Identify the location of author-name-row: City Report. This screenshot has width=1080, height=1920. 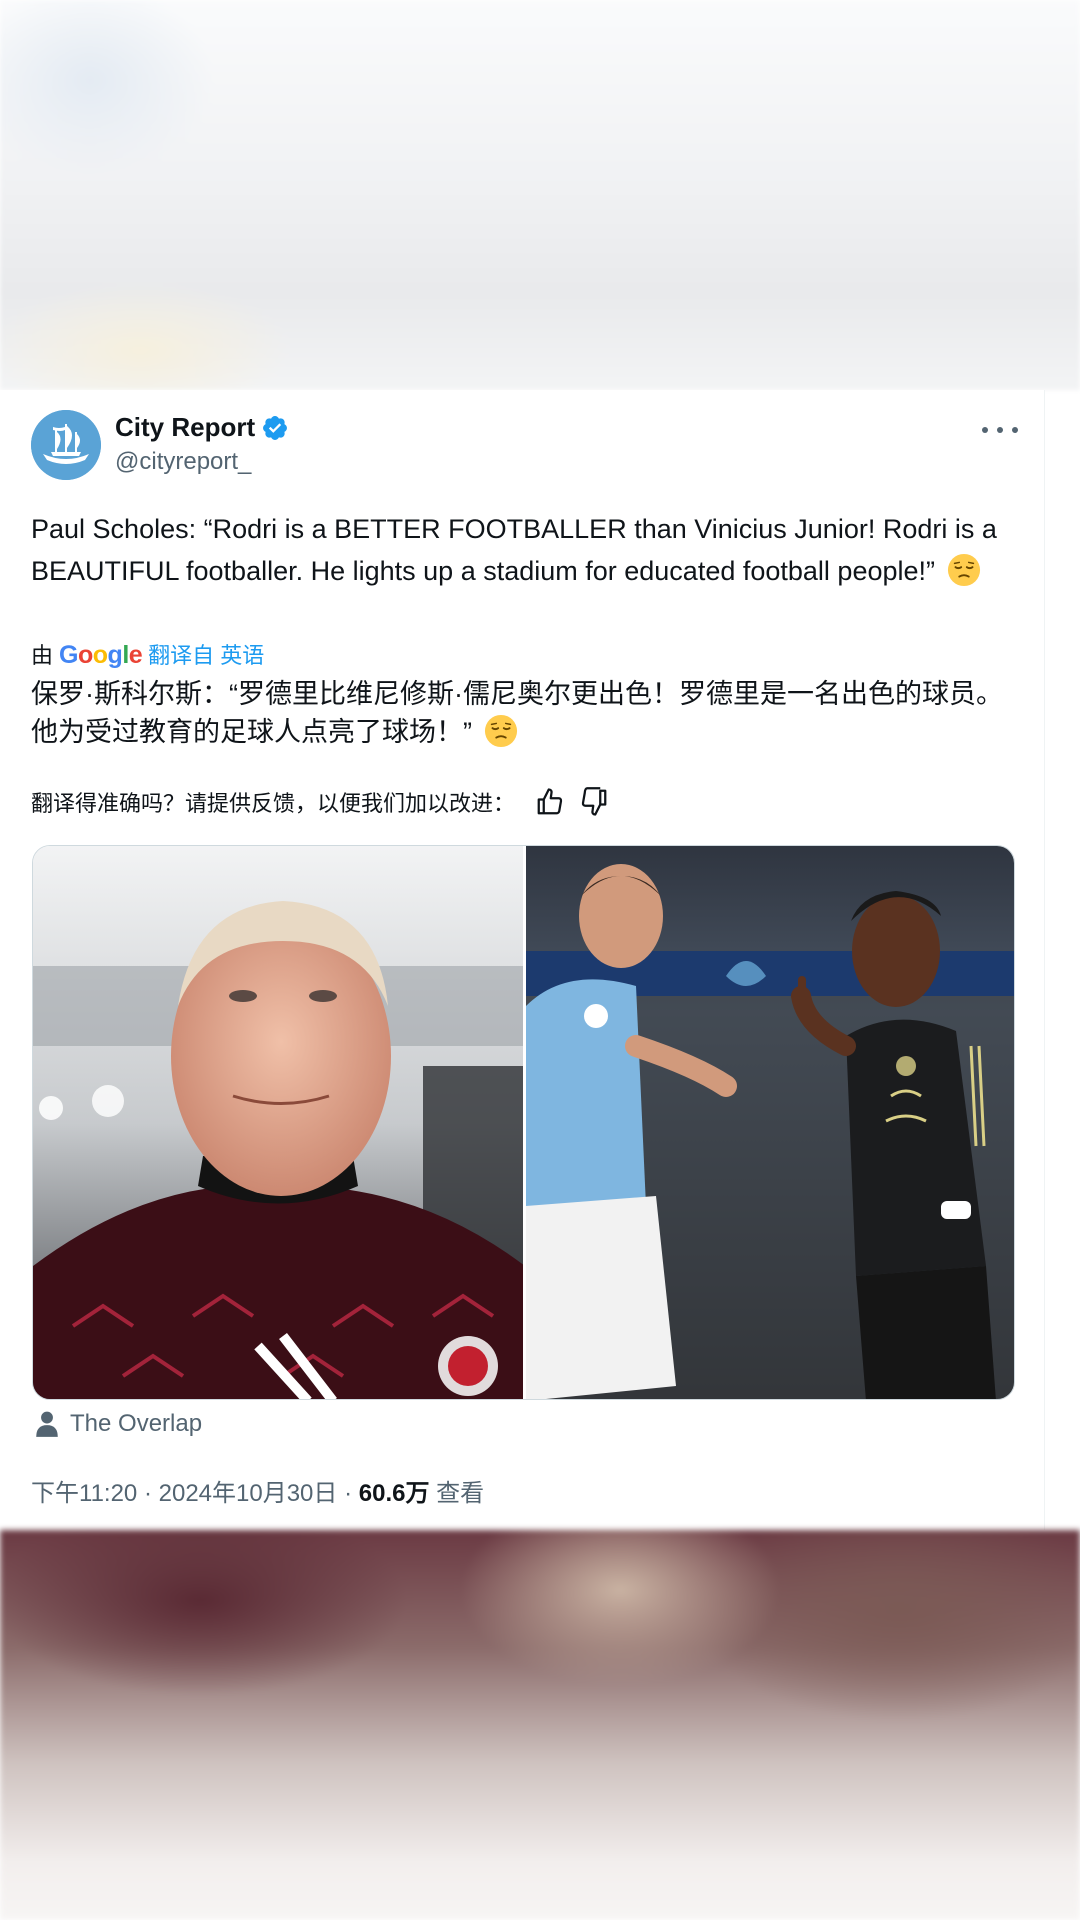
(202, 427).